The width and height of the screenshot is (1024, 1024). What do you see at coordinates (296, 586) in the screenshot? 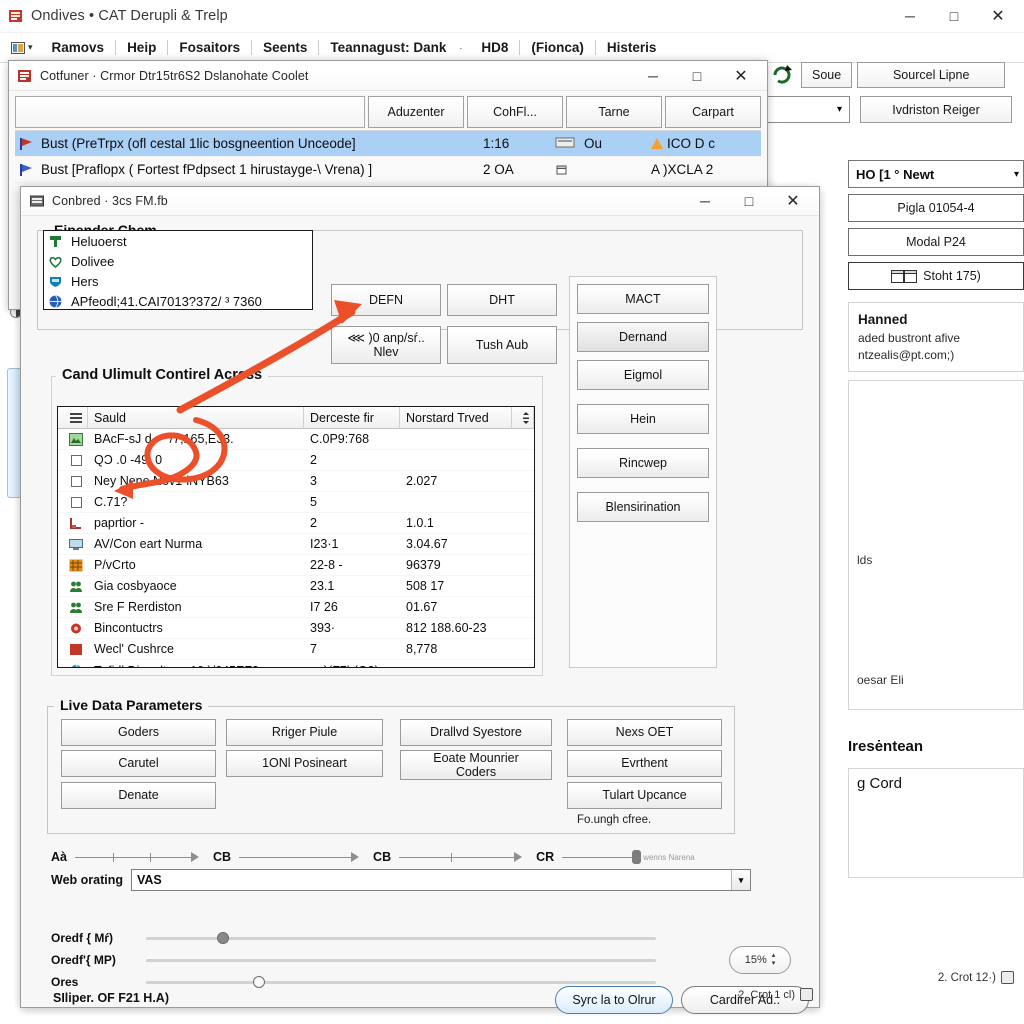
I see `table-row: Gia cosbyaoce 23.1 508 17` at bounding box center [296, 586].